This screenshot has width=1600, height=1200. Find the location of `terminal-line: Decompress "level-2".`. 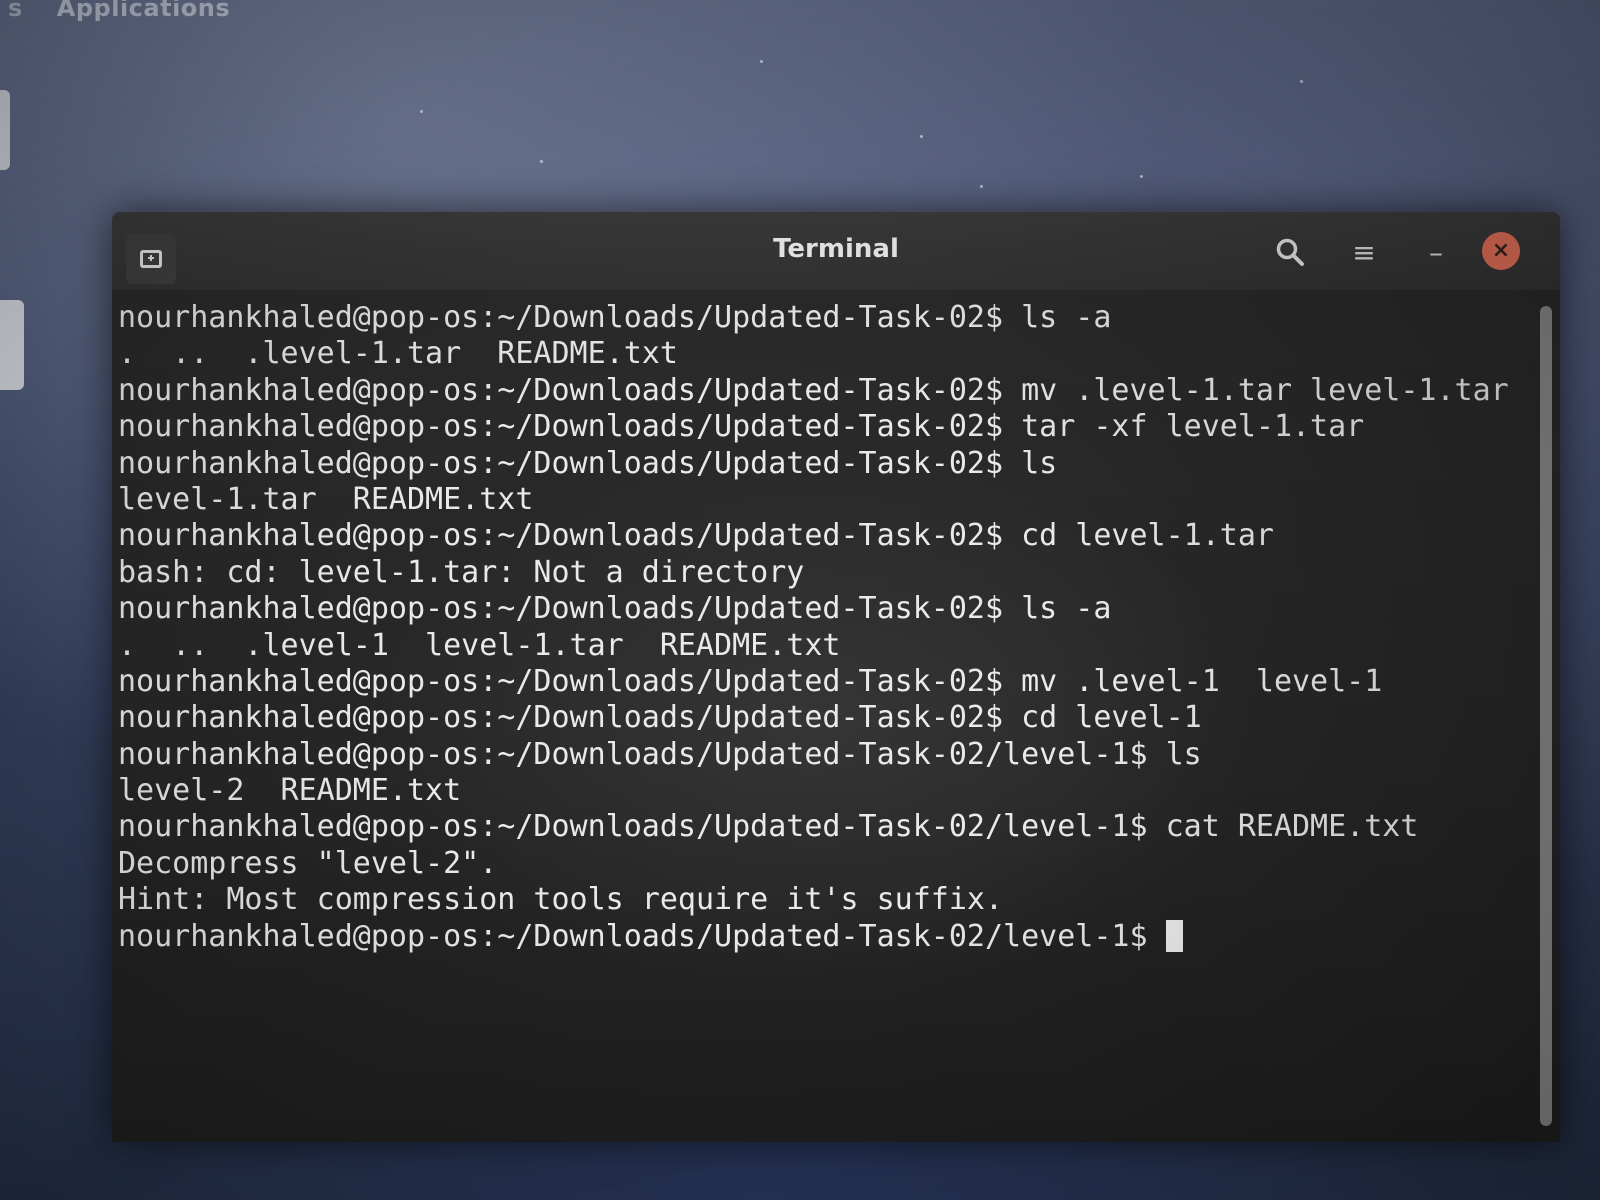

terminal-line: Decompress "level-2". is located at coordinates (819, 864).